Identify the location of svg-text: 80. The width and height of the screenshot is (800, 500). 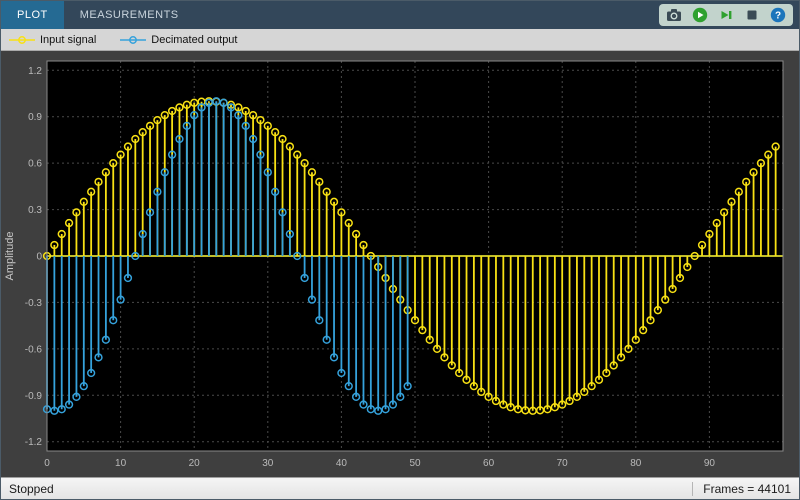
(636, 463).